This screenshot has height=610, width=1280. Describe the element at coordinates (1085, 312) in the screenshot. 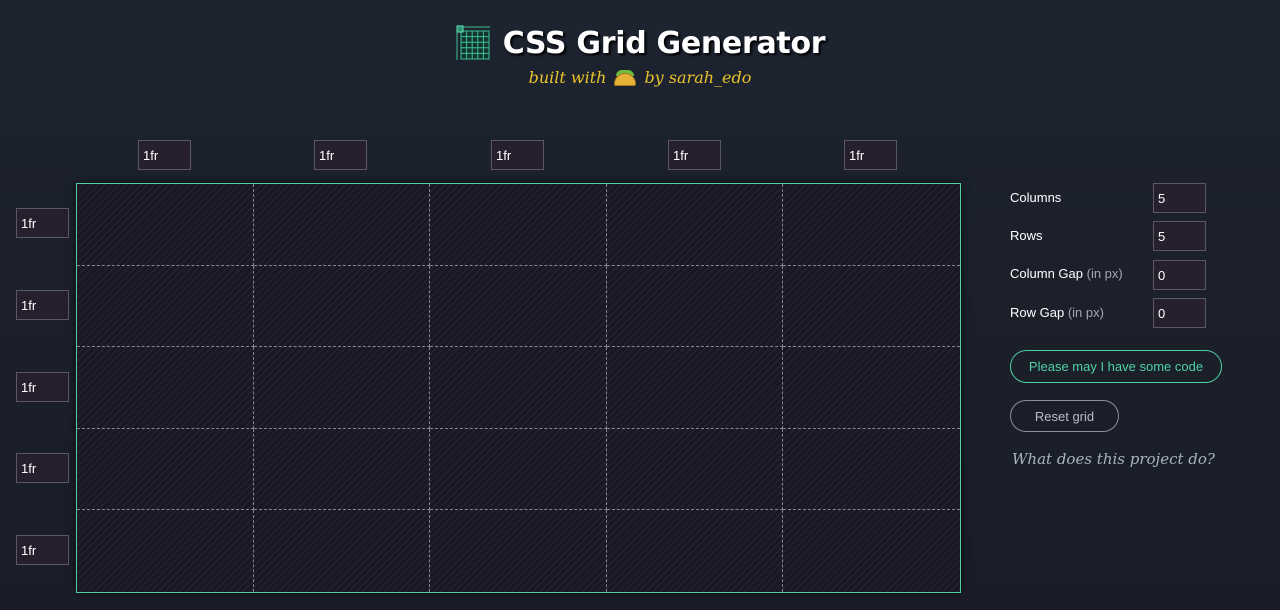

I see `row-gap-hint: (in px)` at that location.